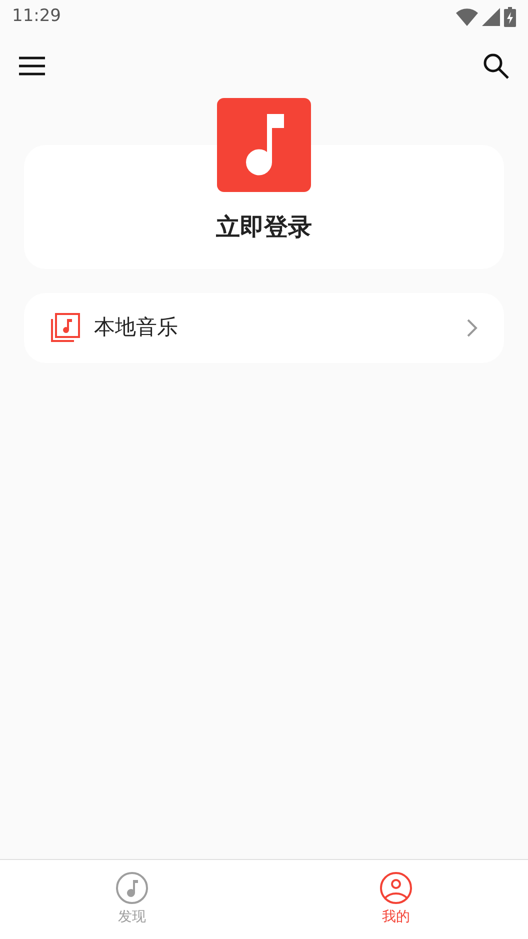 The height and width of the screenshot is (939, 528). I want to click on music-library-icon, so click(65, 328).